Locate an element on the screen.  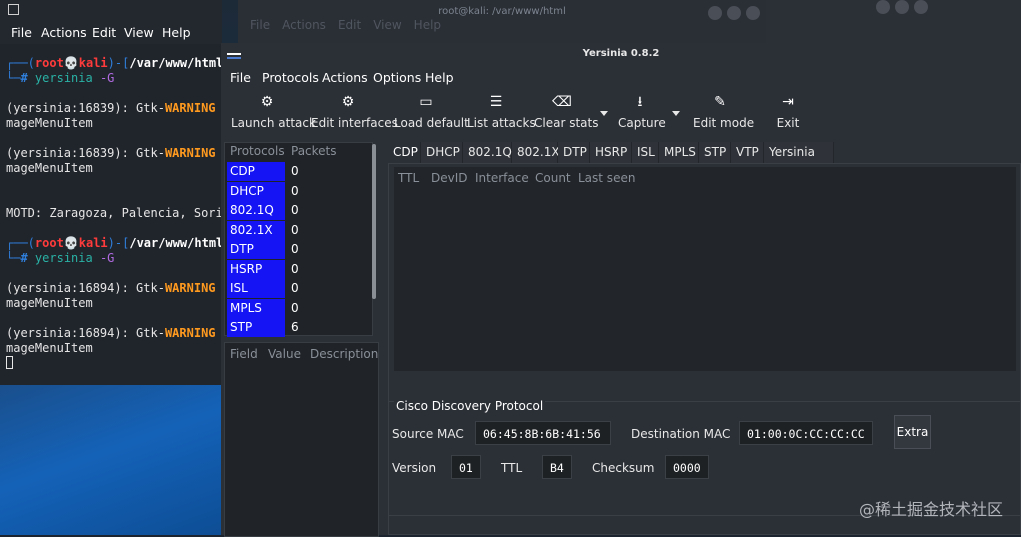
edit-mode-button: ✎ Edit mode is located at coordinates (724, 115).